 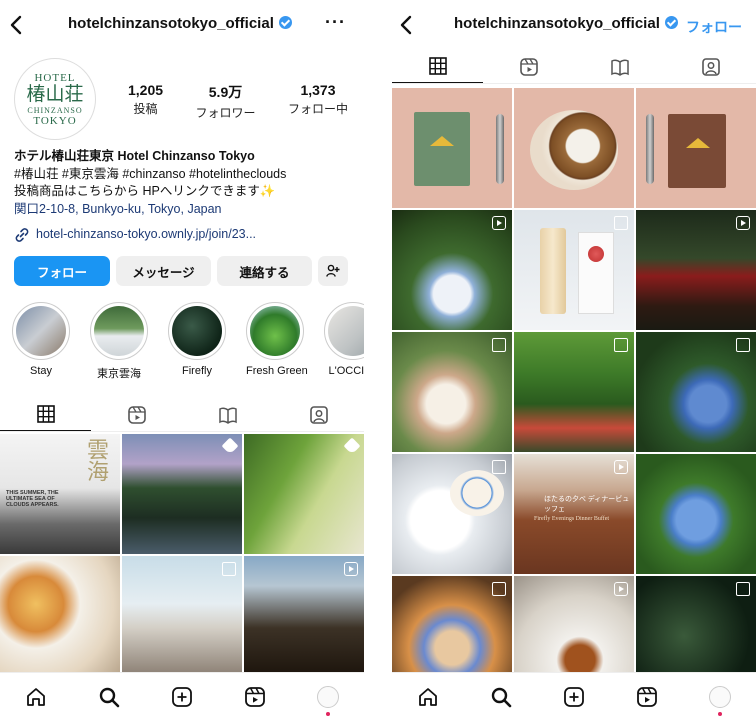 What do you see at coordinates (55, 77) in the screenshot?
I see `avatar-text-hotel: HOTEL` at bounding box center [55, 77].